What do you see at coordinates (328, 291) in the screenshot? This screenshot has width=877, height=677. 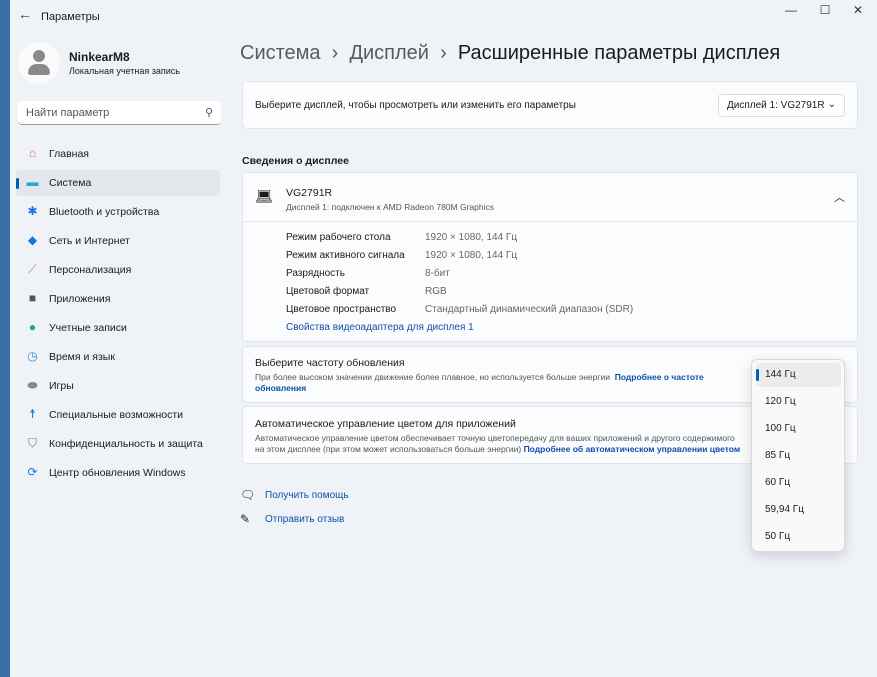 I see `info-label: Цветовой формат` at bounding box center [328, 291].